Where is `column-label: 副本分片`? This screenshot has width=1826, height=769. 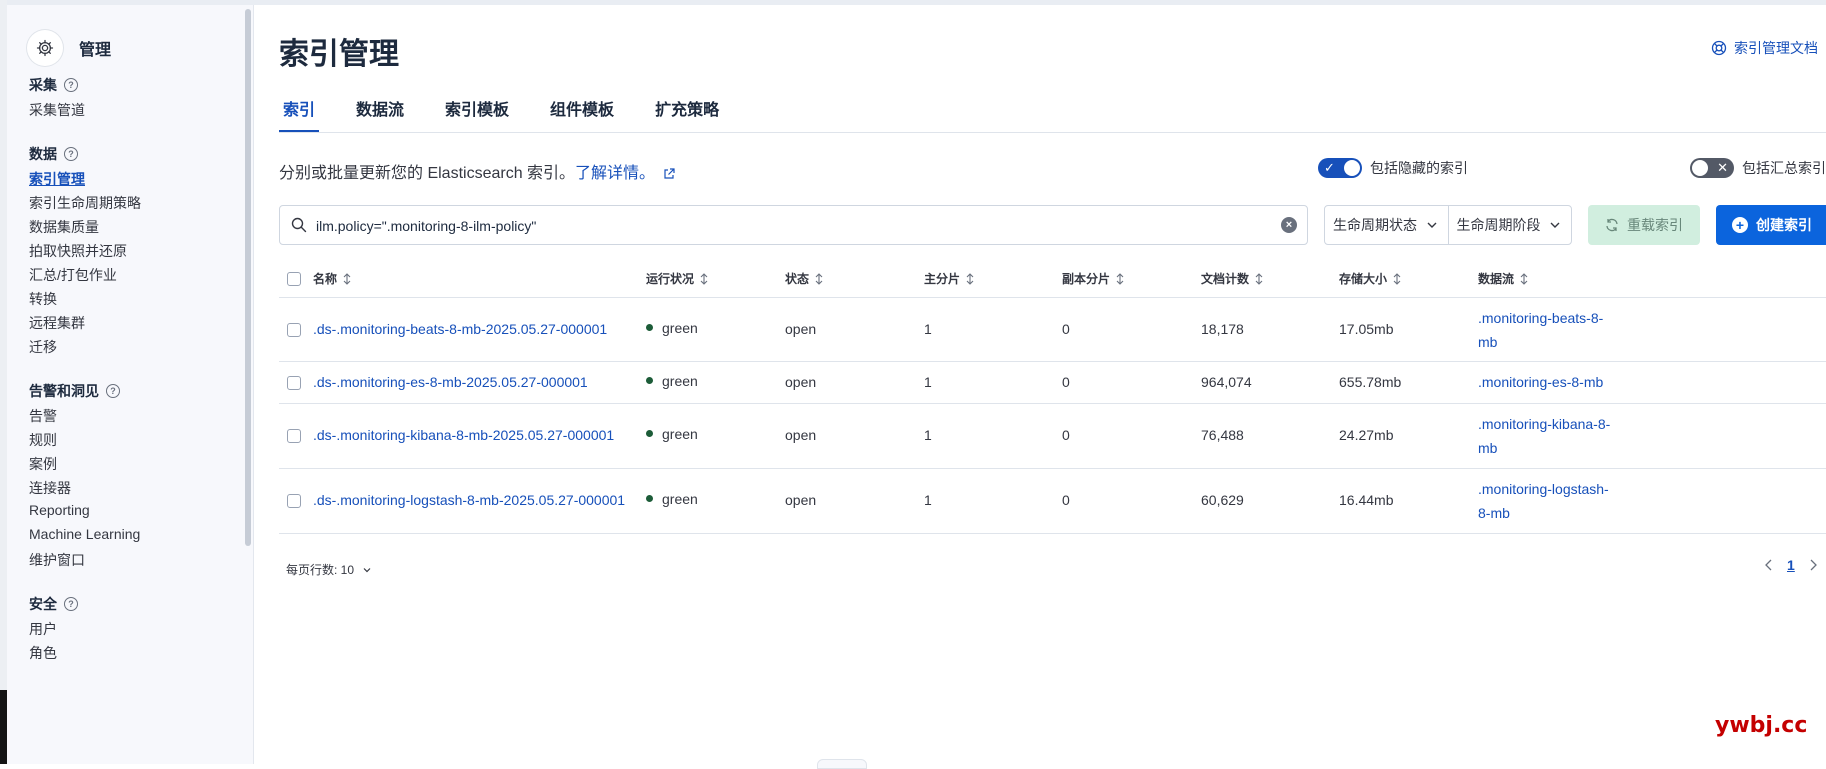 column-label: 副本分片 is located at coordinates (1086, 279).